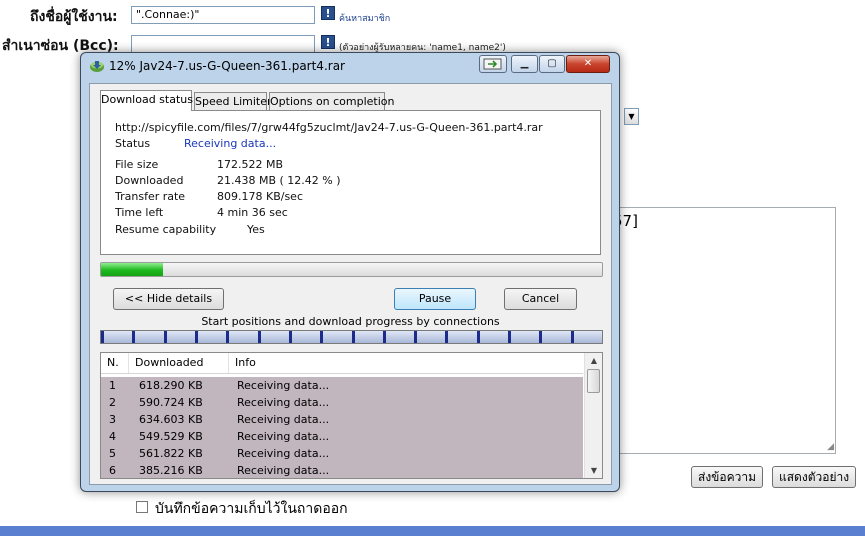 Image resolution: width=865 pixels, height=536 pixels. Describe the element at coordinates (112, 402) in the screenshot. I see `connection-number: 2` at that location.